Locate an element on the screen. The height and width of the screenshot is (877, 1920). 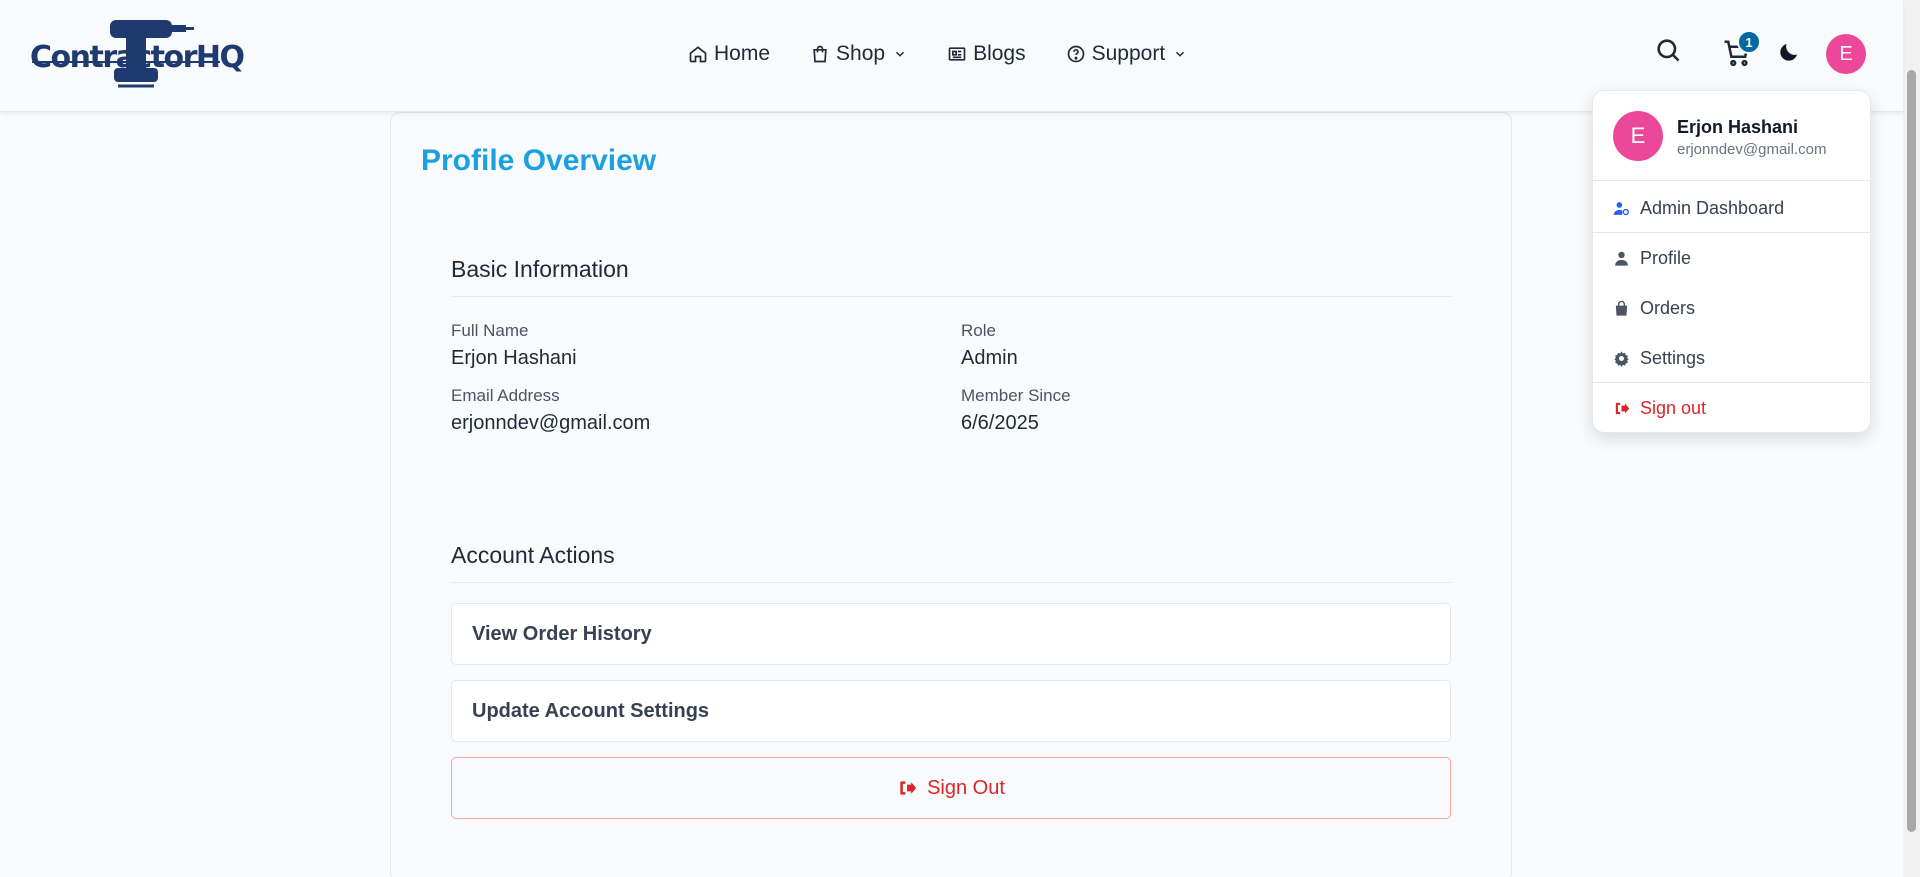
contractorhq-logo: ContractorHQ is located at coordinates (137, 53).